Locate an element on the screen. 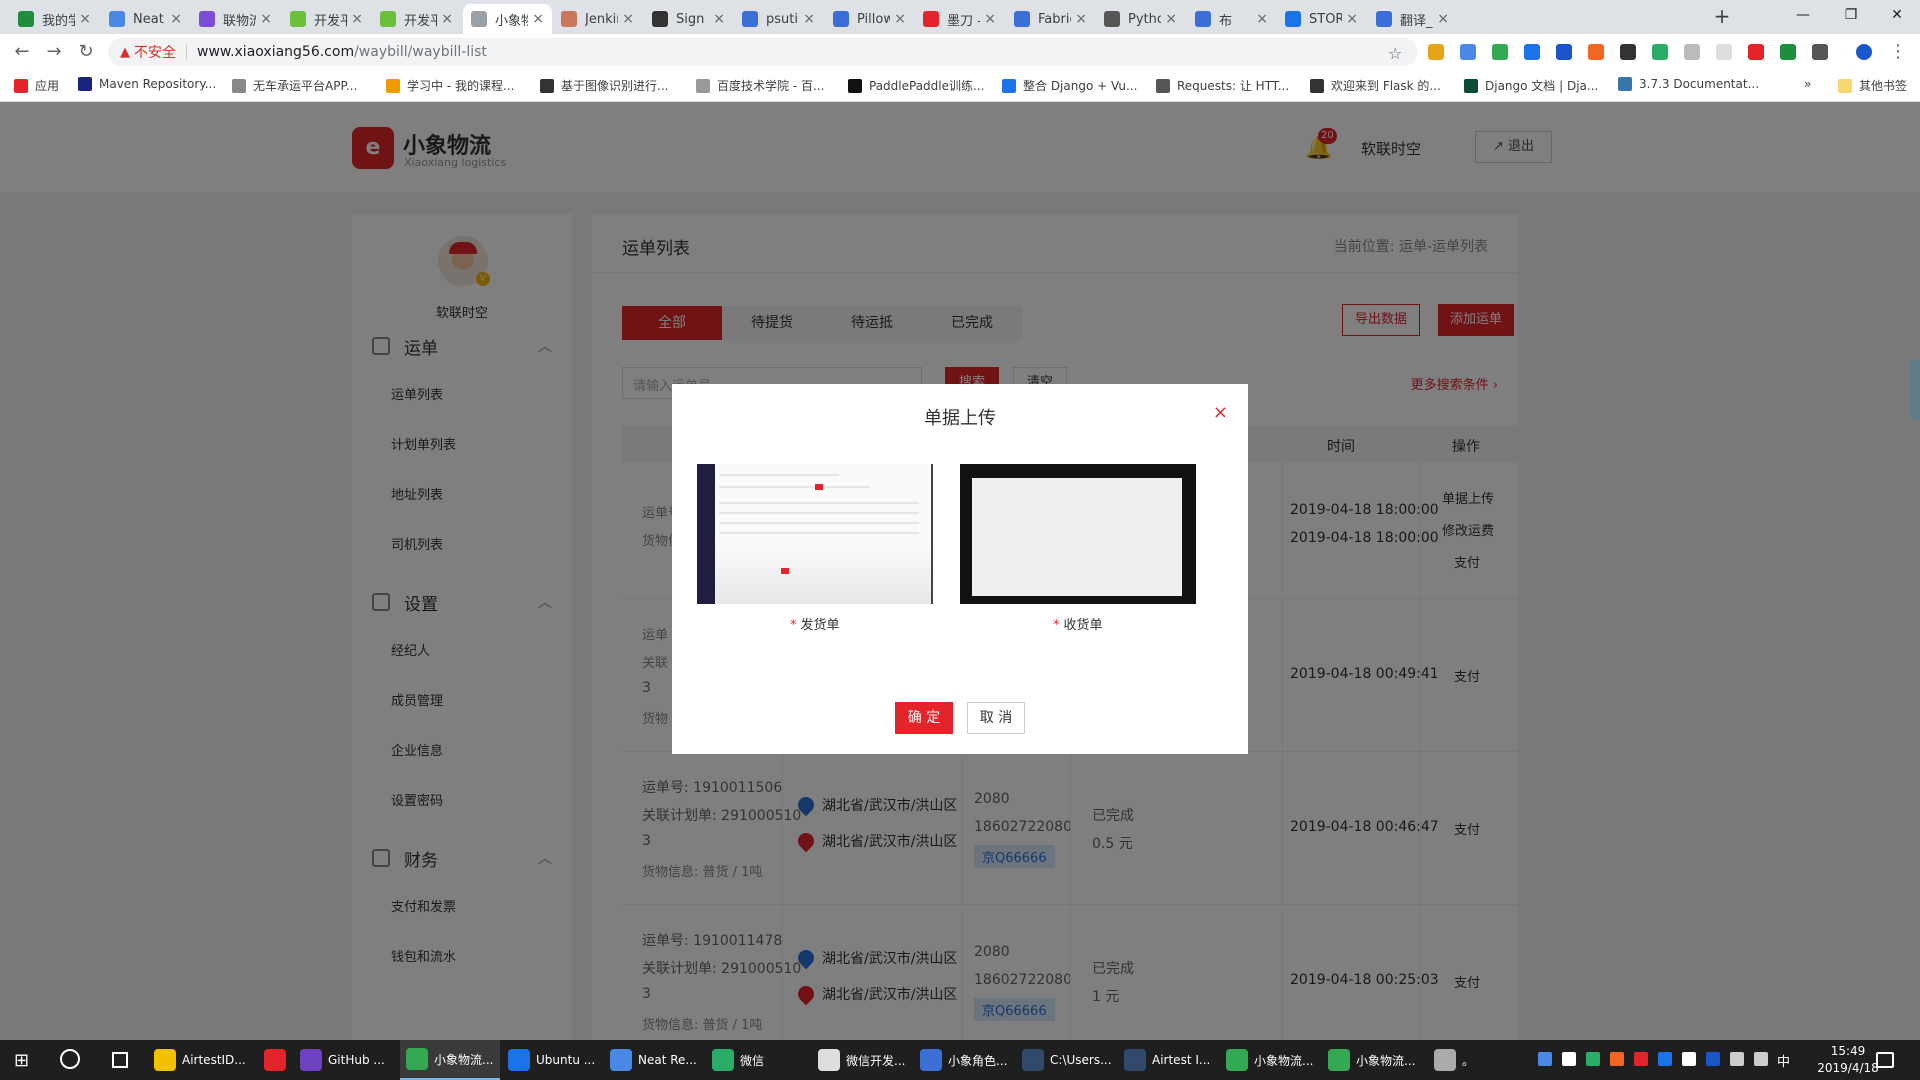 The height and width of the screenshot is (1080, 1920). back-icon: ← is located at coordinates (22, 52).